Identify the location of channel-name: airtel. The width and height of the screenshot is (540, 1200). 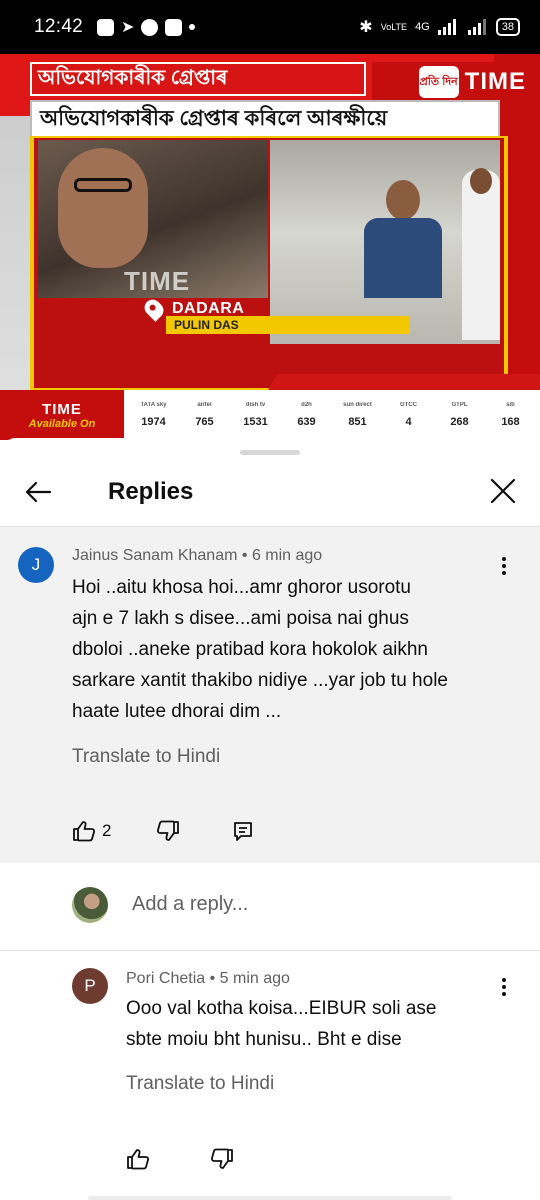
(204, 405).